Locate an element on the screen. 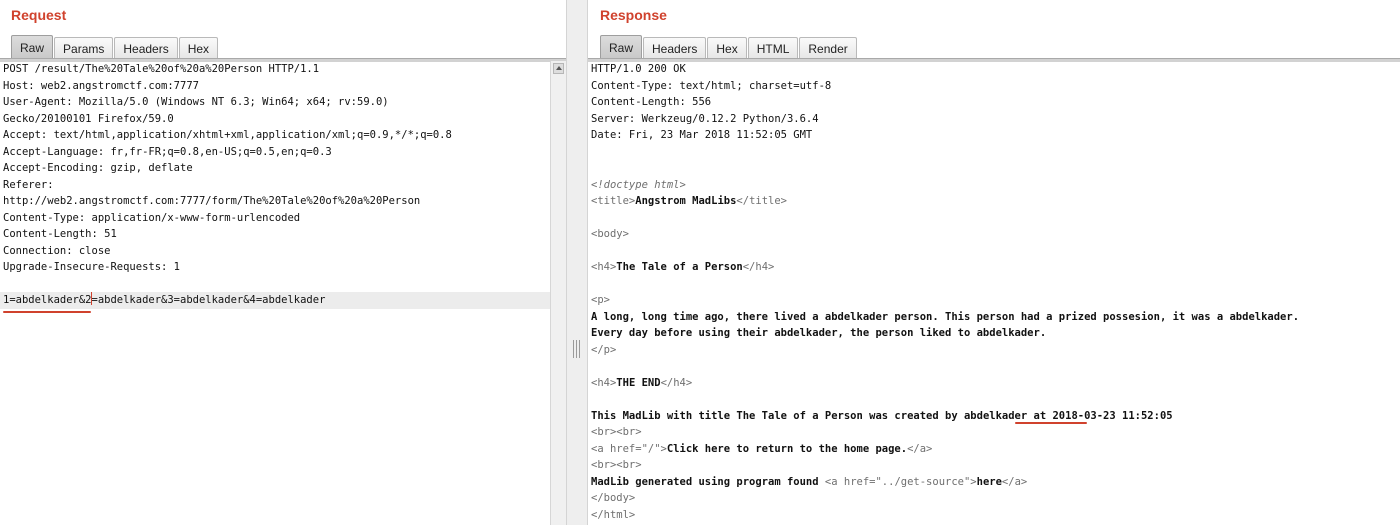 The image size is (1400, 525). body-open-tag: <body> is located at coordinates (610, 234).